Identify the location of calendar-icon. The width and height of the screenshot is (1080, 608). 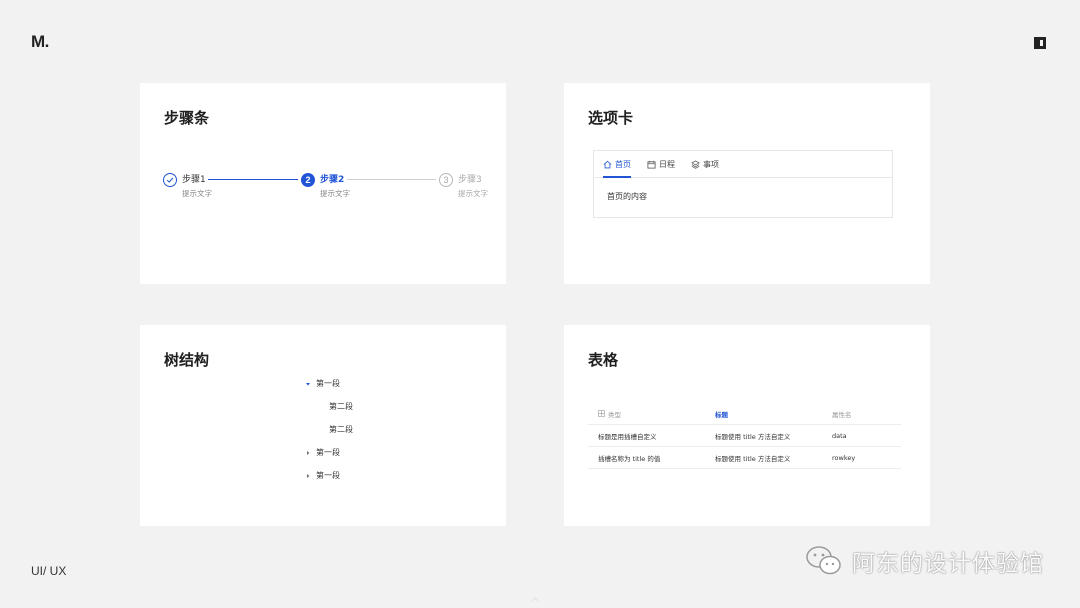
(651, 164).